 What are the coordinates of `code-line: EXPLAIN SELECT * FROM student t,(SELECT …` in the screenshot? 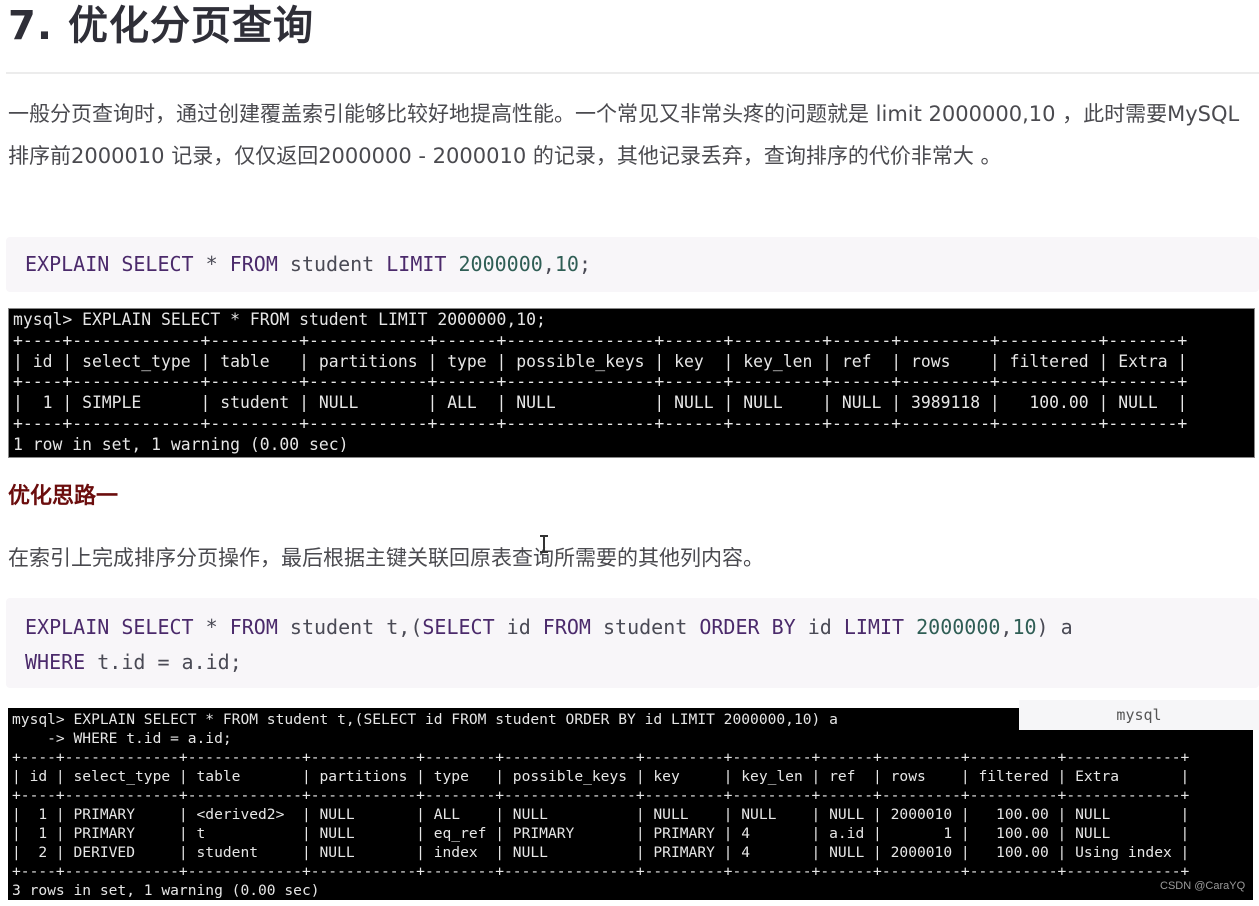 It's located at (642, 627).